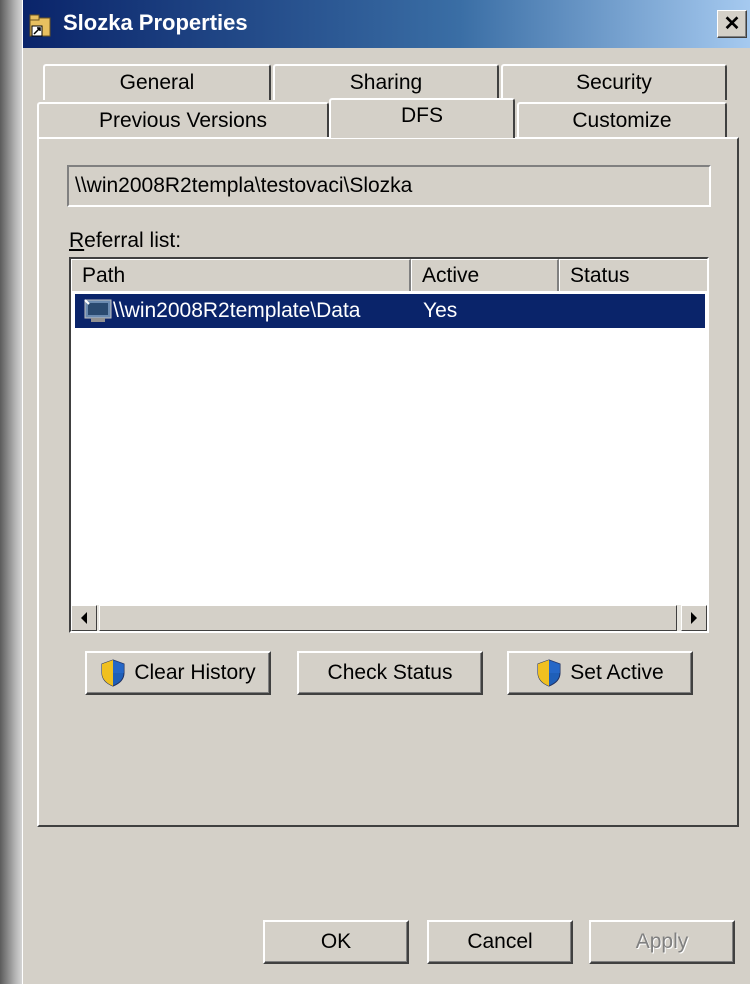 This screenshot has width=750, height=984. Describe the element at coordinates (133, 240) in the screenshot. I see `referral-label-text: eferral list:` at that location.